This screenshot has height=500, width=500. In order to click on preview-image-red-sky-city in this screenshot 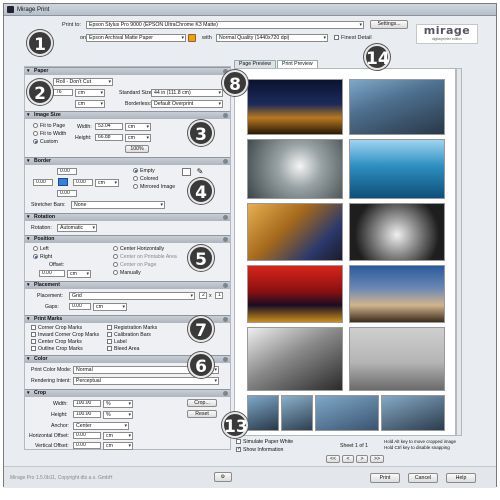, I will do `click(295, 294)`.